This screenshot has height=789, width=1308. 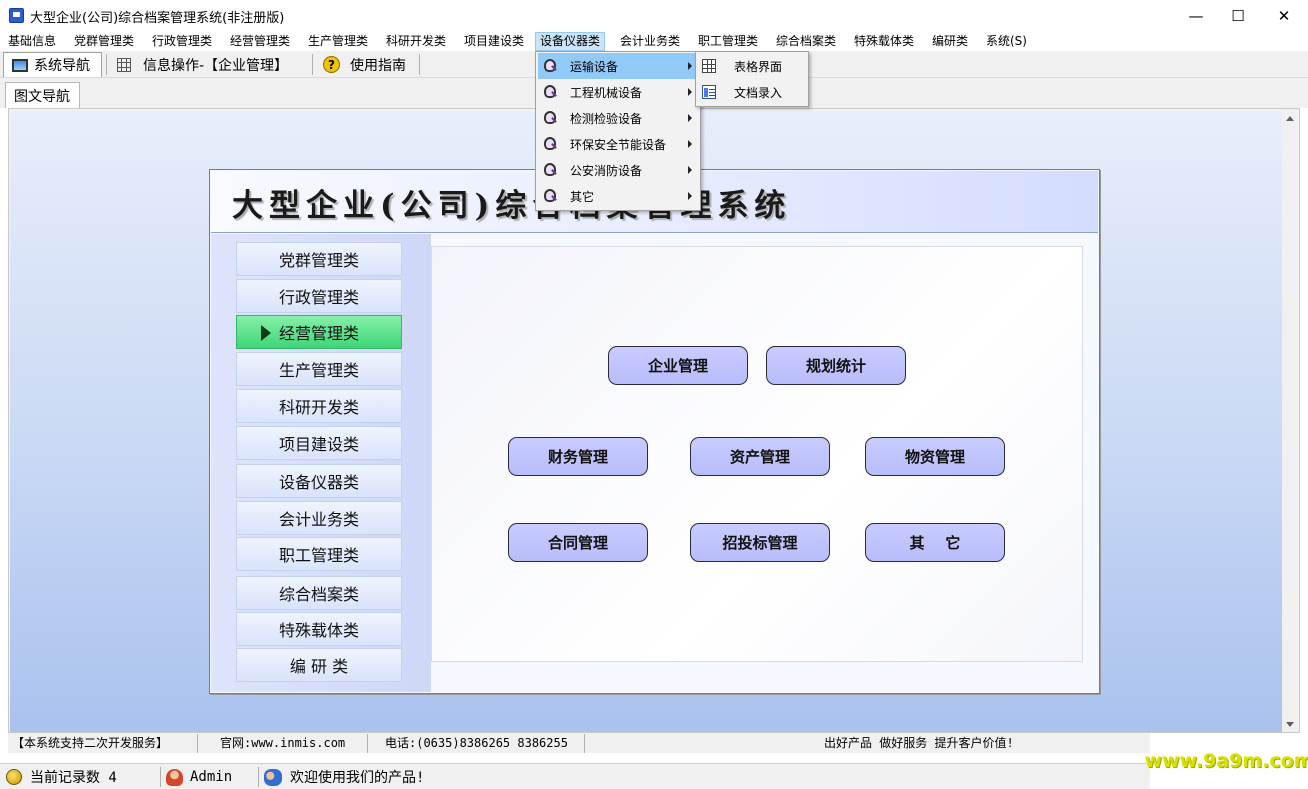 I want to click on user-guide-tab: ? 使用指南, so click(x=365, y=64).